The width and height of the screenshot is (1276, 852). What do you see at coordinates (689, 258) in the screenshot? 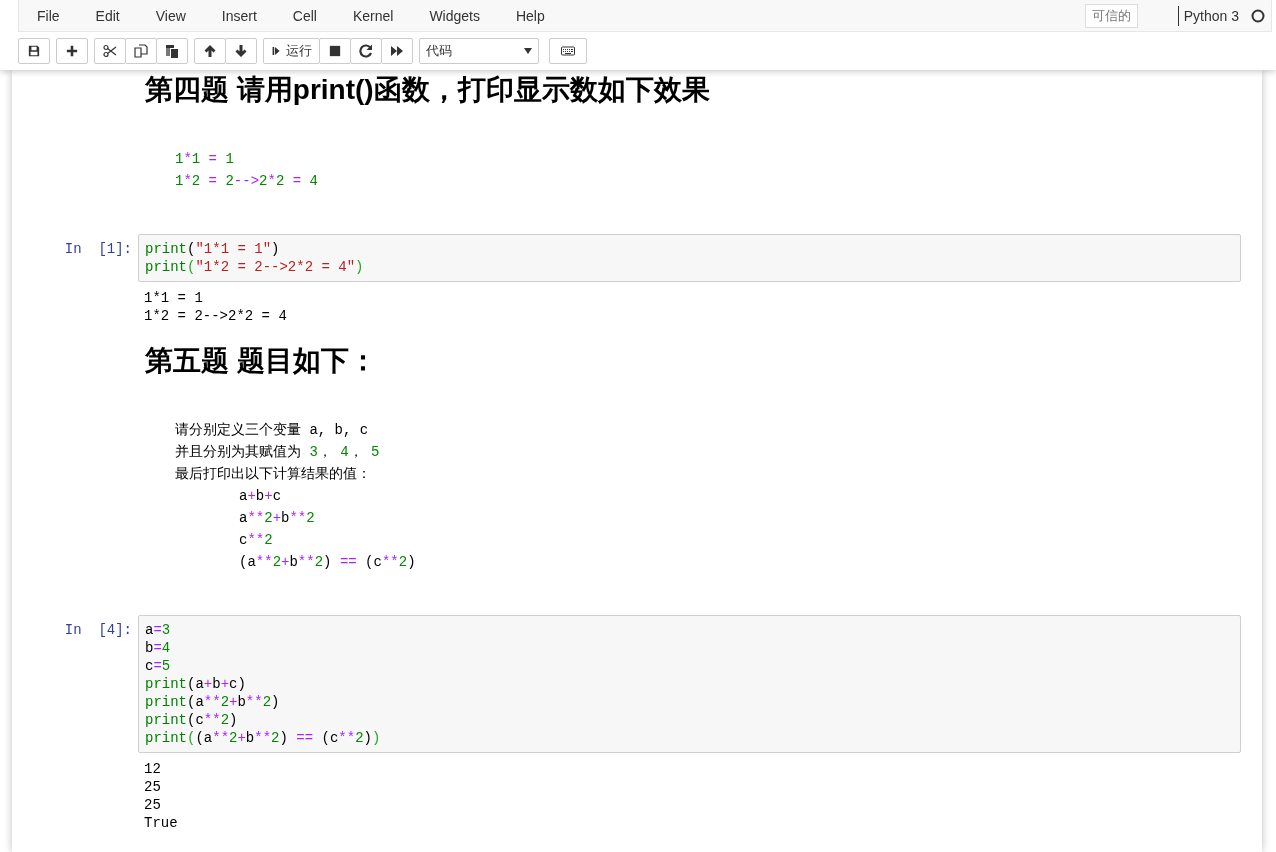
I see `code-input-cell: print("1*1 = 1") print("1*2 = 2-->2*2 = 4")` at bounding box center [689, 258].